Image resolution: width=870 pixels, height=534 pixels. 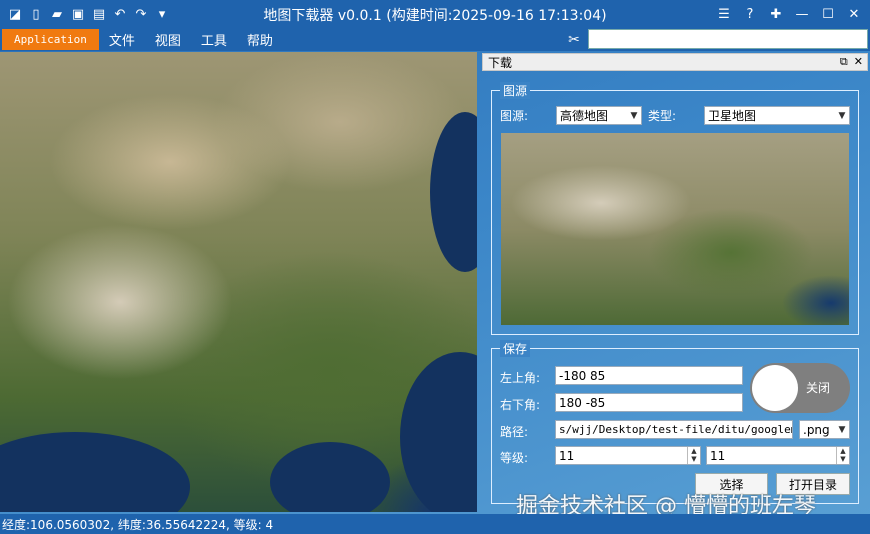 What do you see at coordinates (724, 14) in the screenshot?
I see `menu-icon: ☰` at bounding box center [724, 14].